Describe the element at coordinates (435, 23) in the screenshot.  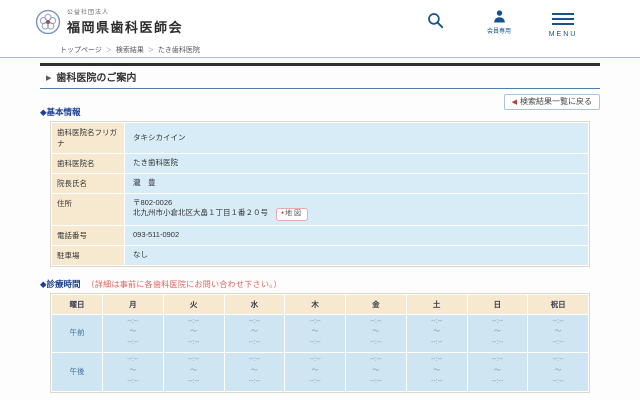
I see `search-button` at that location.